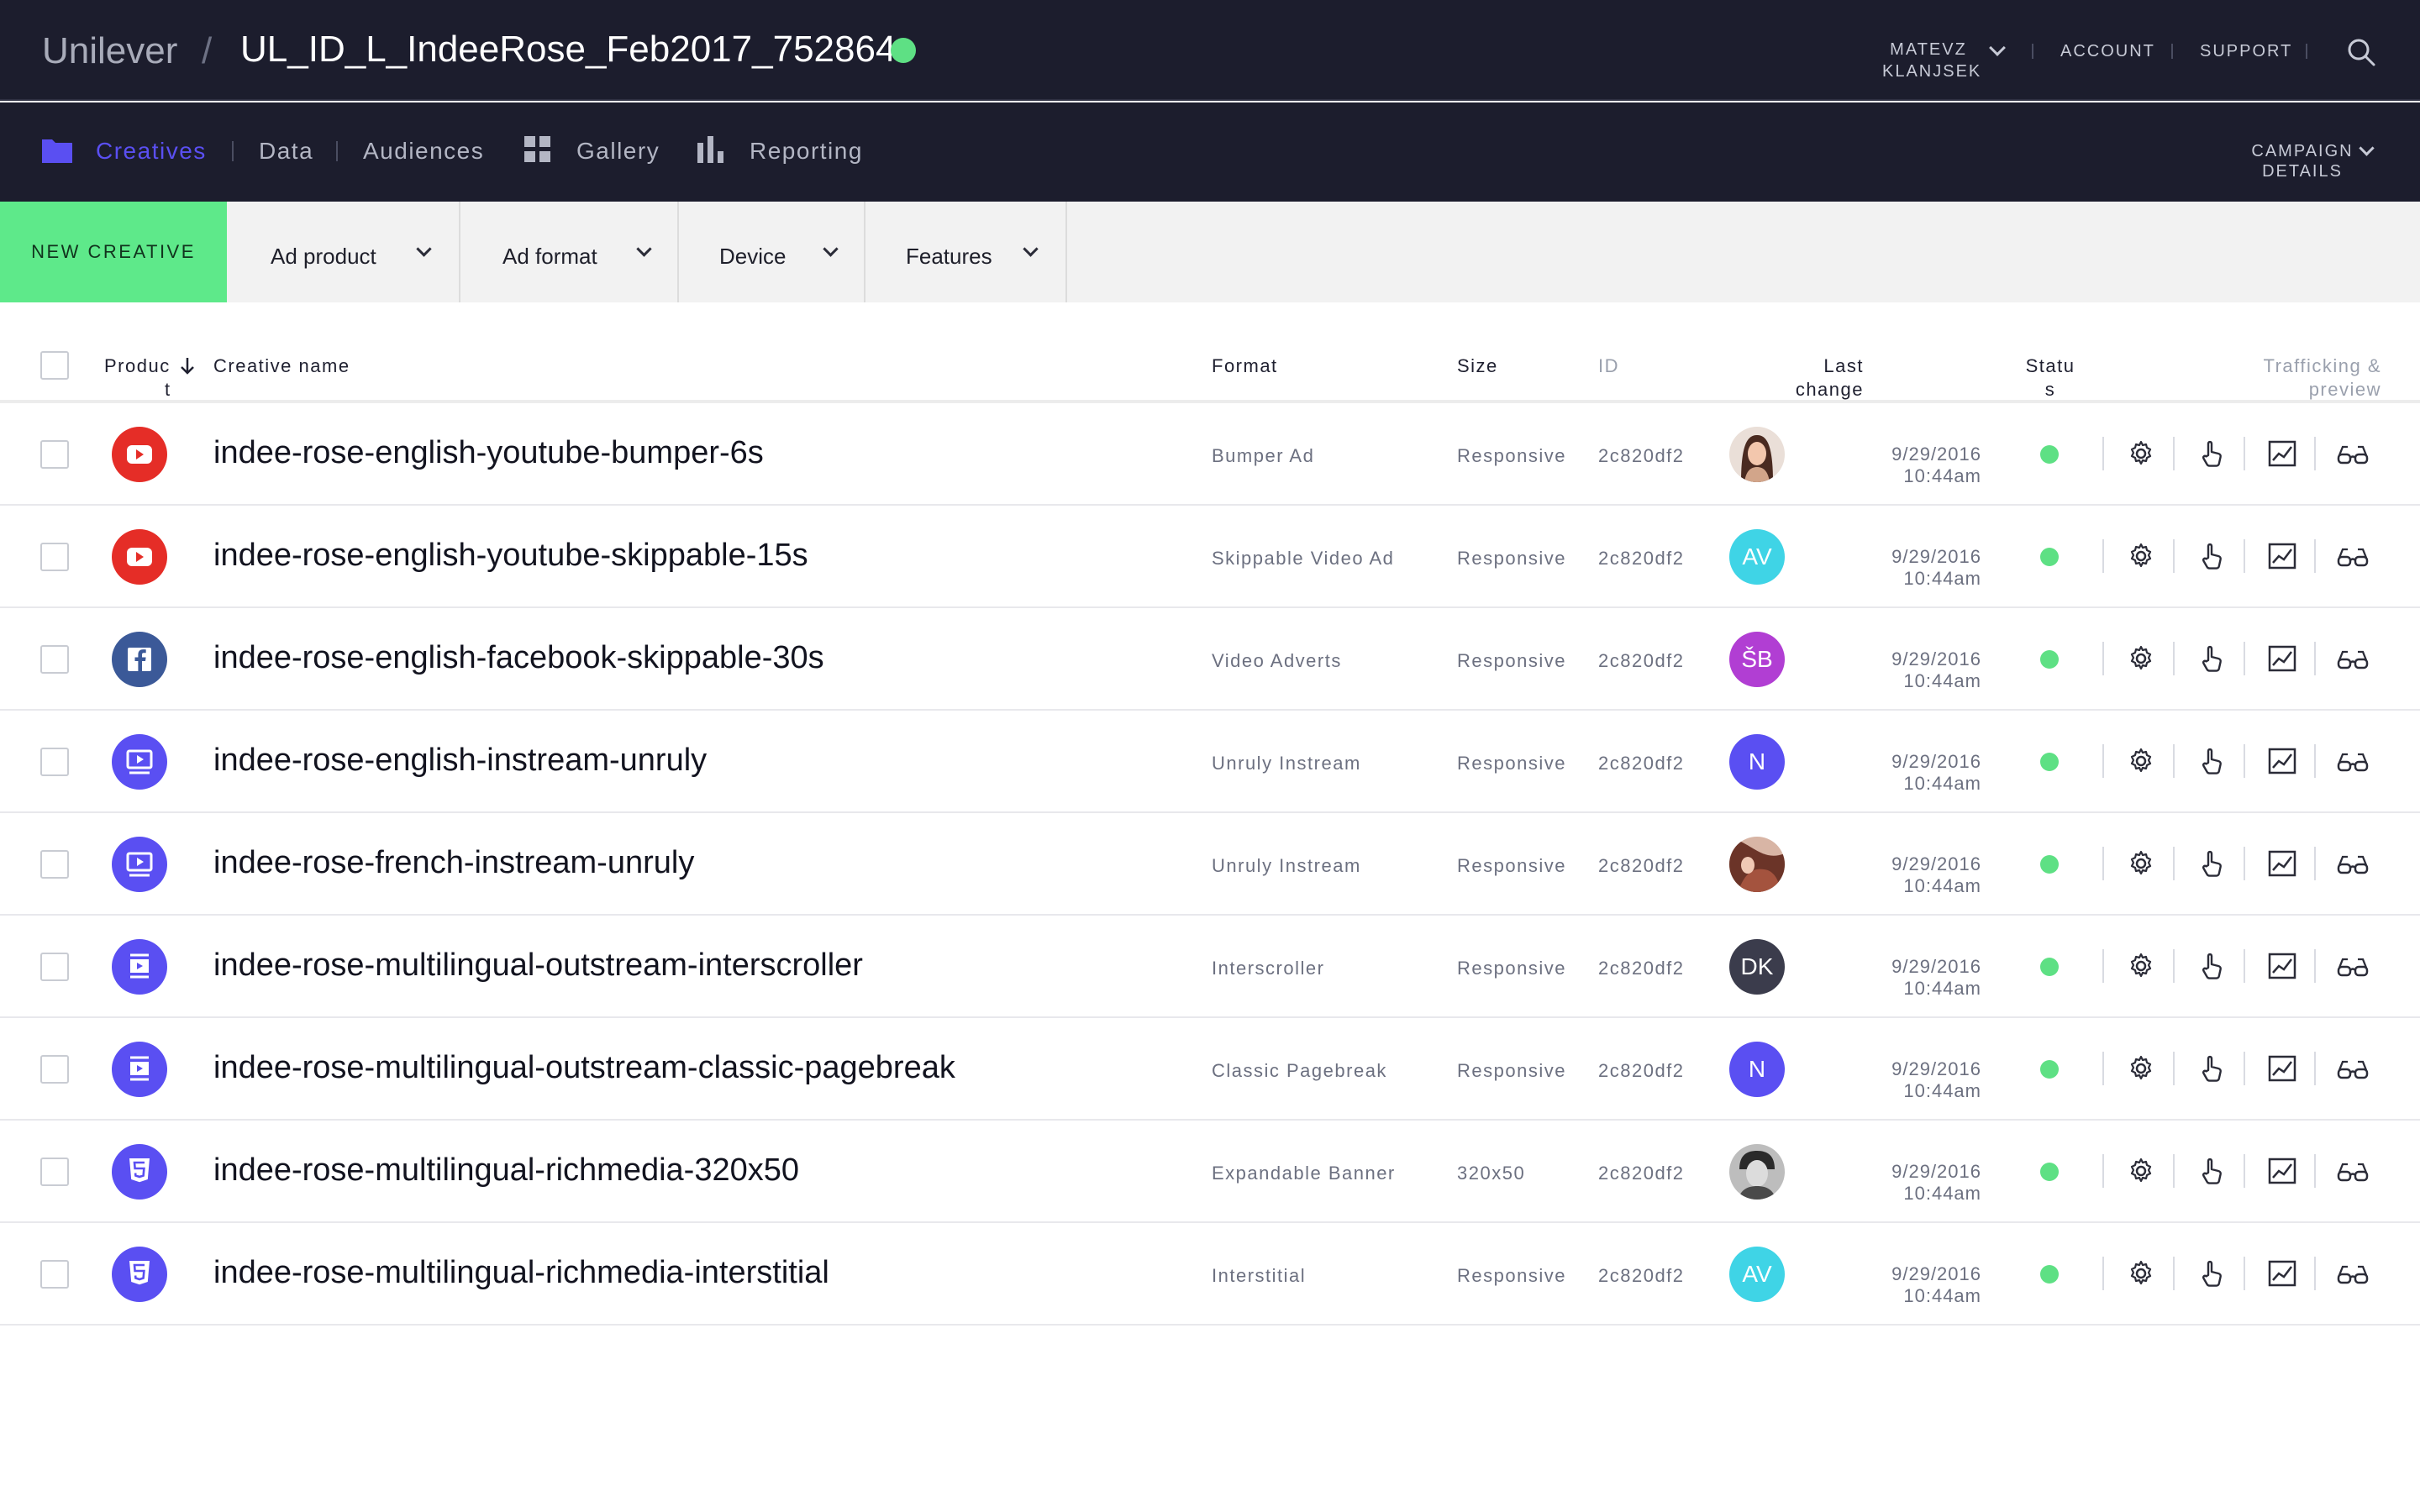 The width and height of the screenshot is (2420, 1512). Describe the element at coordinates (2050, 378) in the screenshot. I see `column-status: Statu s` at that location.